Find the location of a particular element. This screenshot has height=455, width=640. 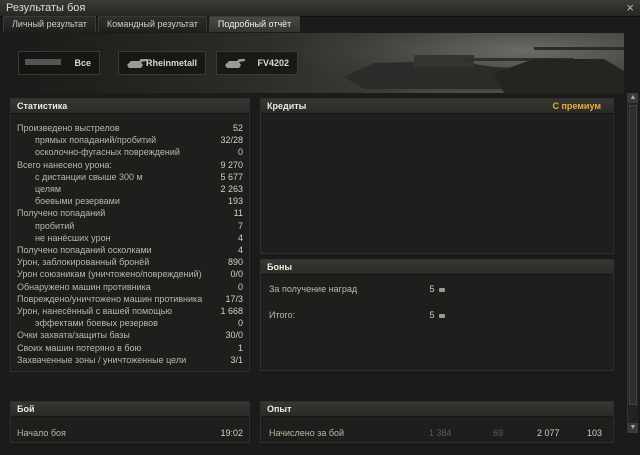

vehicle-tab-label: FV4202 is located at coordinates (273, 63).